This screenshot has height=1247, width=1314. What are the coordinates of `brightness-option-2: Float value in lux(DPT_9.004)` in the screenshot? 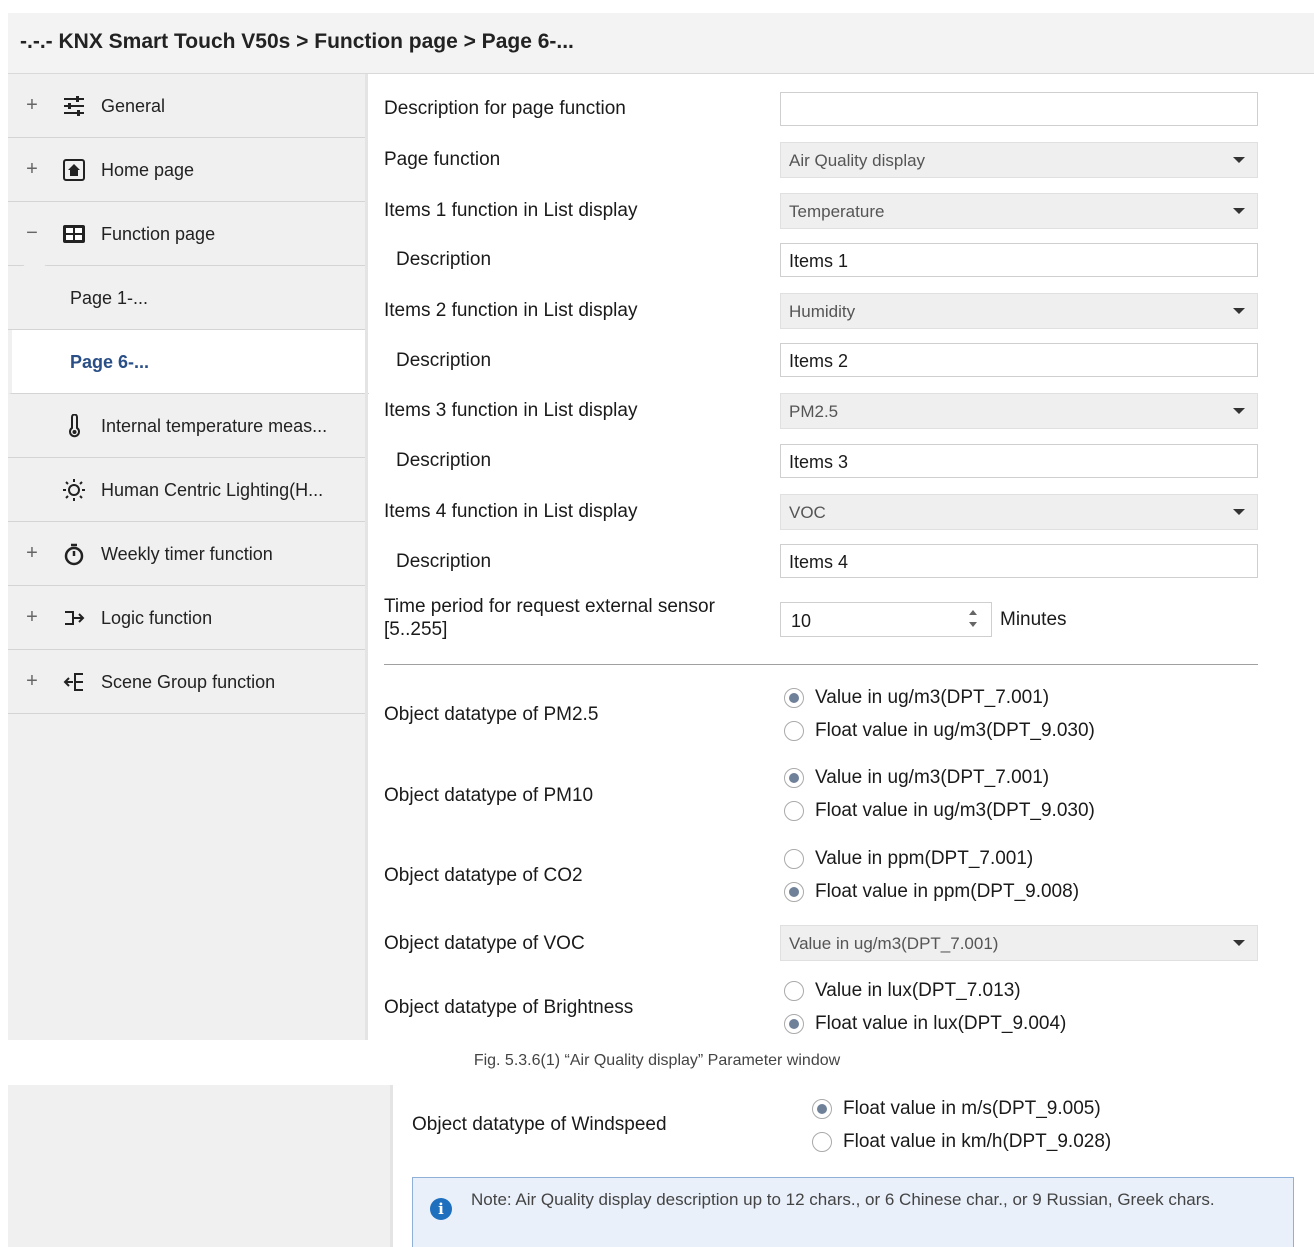 It's located at (940, 1024).